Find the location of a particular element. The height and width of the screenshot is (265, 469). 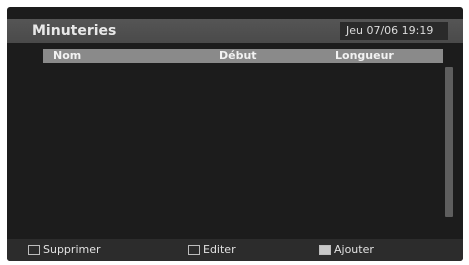

datetime-box: Jeu 07/06 19:19 is located at coordinates (394, 31).